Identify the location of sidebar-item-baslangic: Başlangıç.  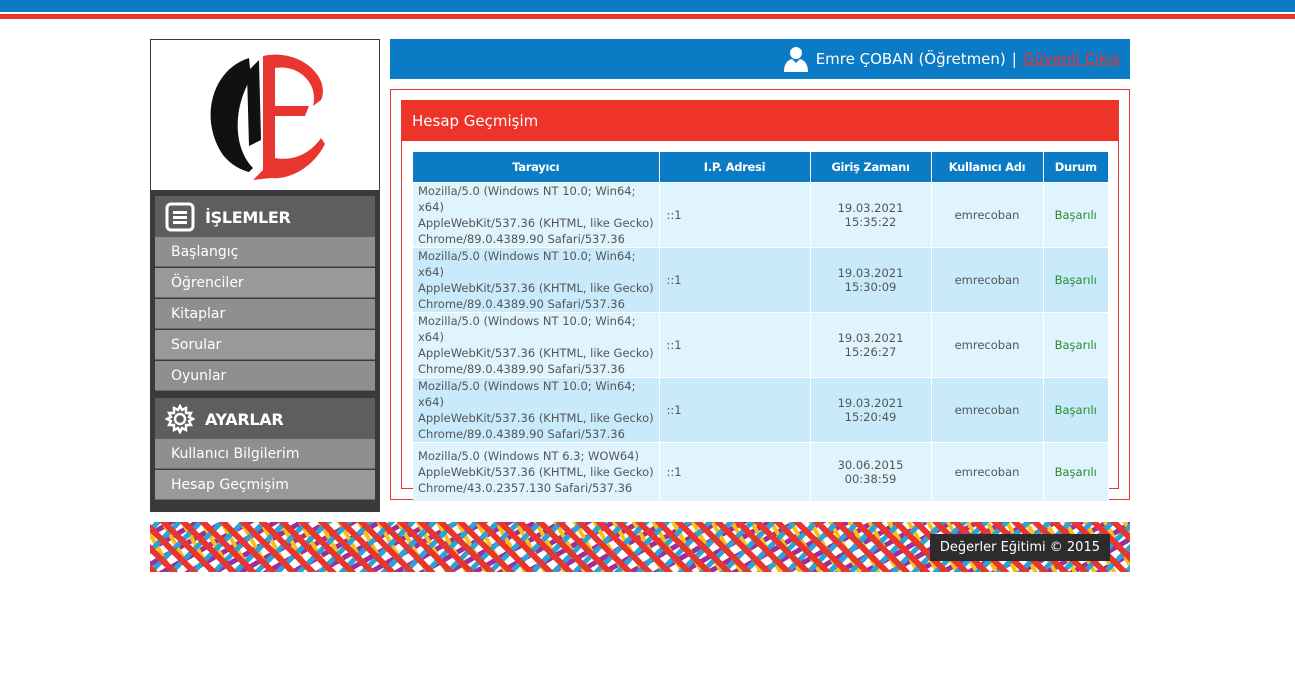
(265, 252).